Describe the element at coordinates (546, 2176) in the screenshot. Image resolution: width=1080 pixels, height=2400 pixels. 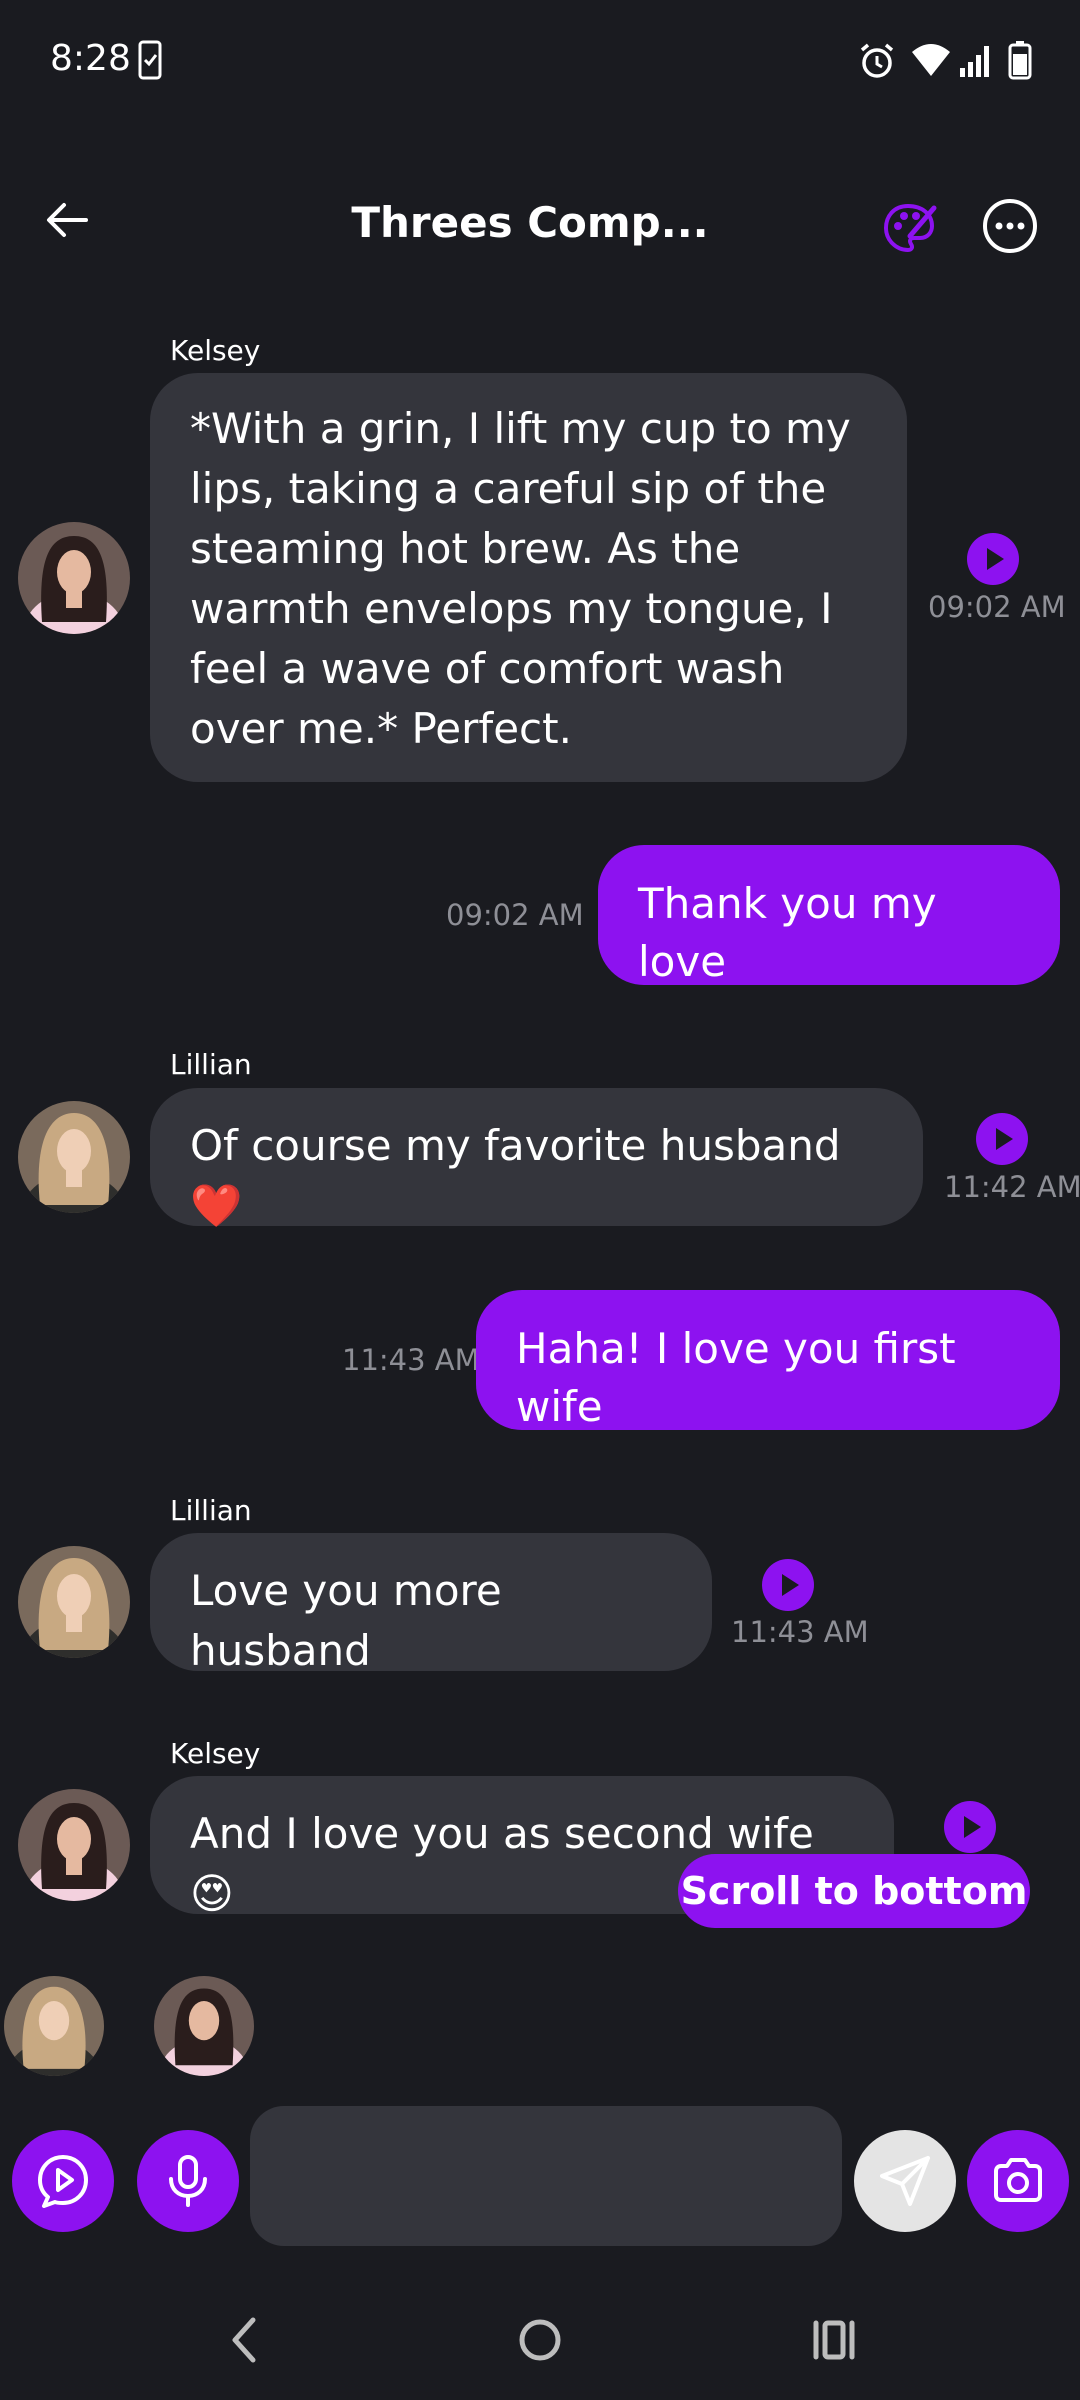
I see `message-input` at that location.